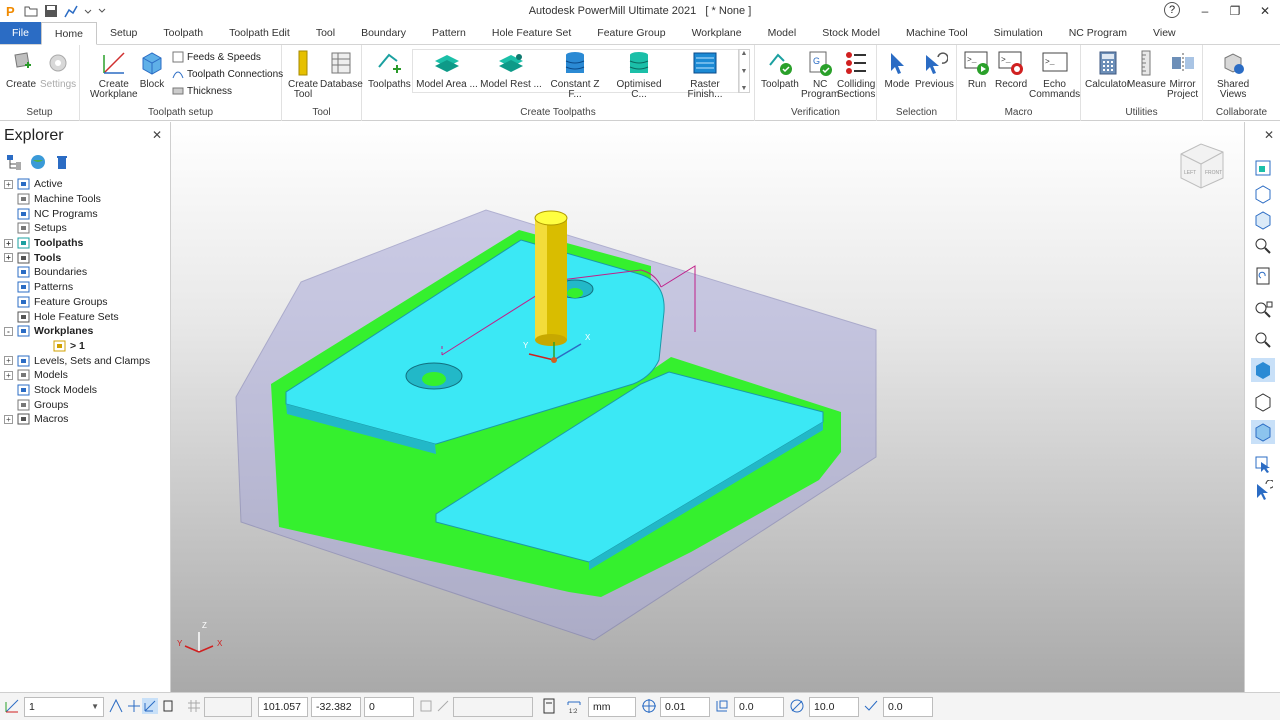  What do you see at coordinates (71, 11) in the screenshot?
I see `chart-icon` at bounding box center [71, 11].